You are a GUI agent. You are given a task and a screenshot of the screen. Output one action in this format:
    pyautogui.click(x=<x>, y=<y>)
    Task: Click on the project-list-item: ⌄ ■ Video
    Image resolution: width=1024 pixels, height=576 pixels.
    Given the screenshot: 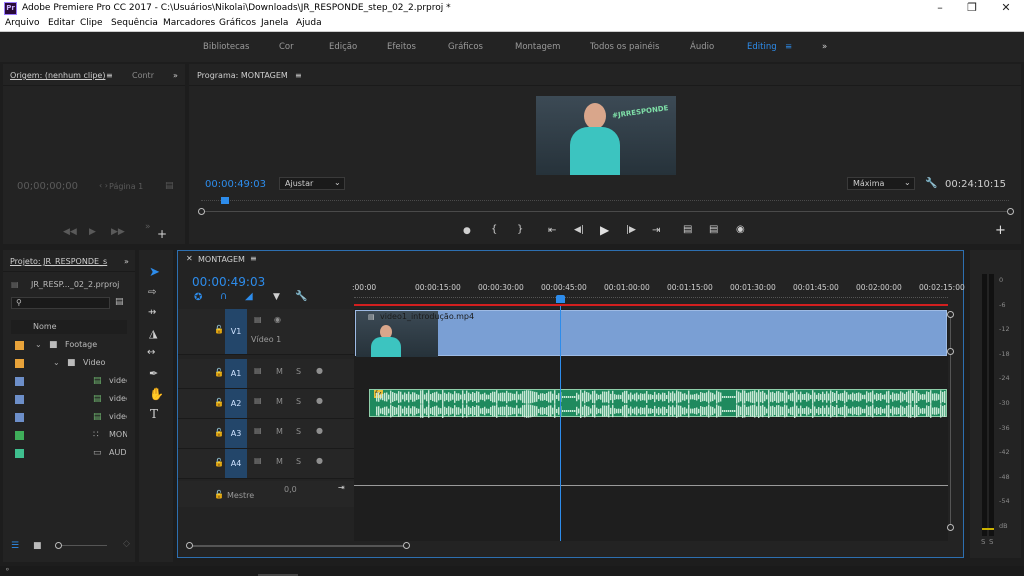 What is the action you would take?
    pyautogui.click(x=69, y=364)
    